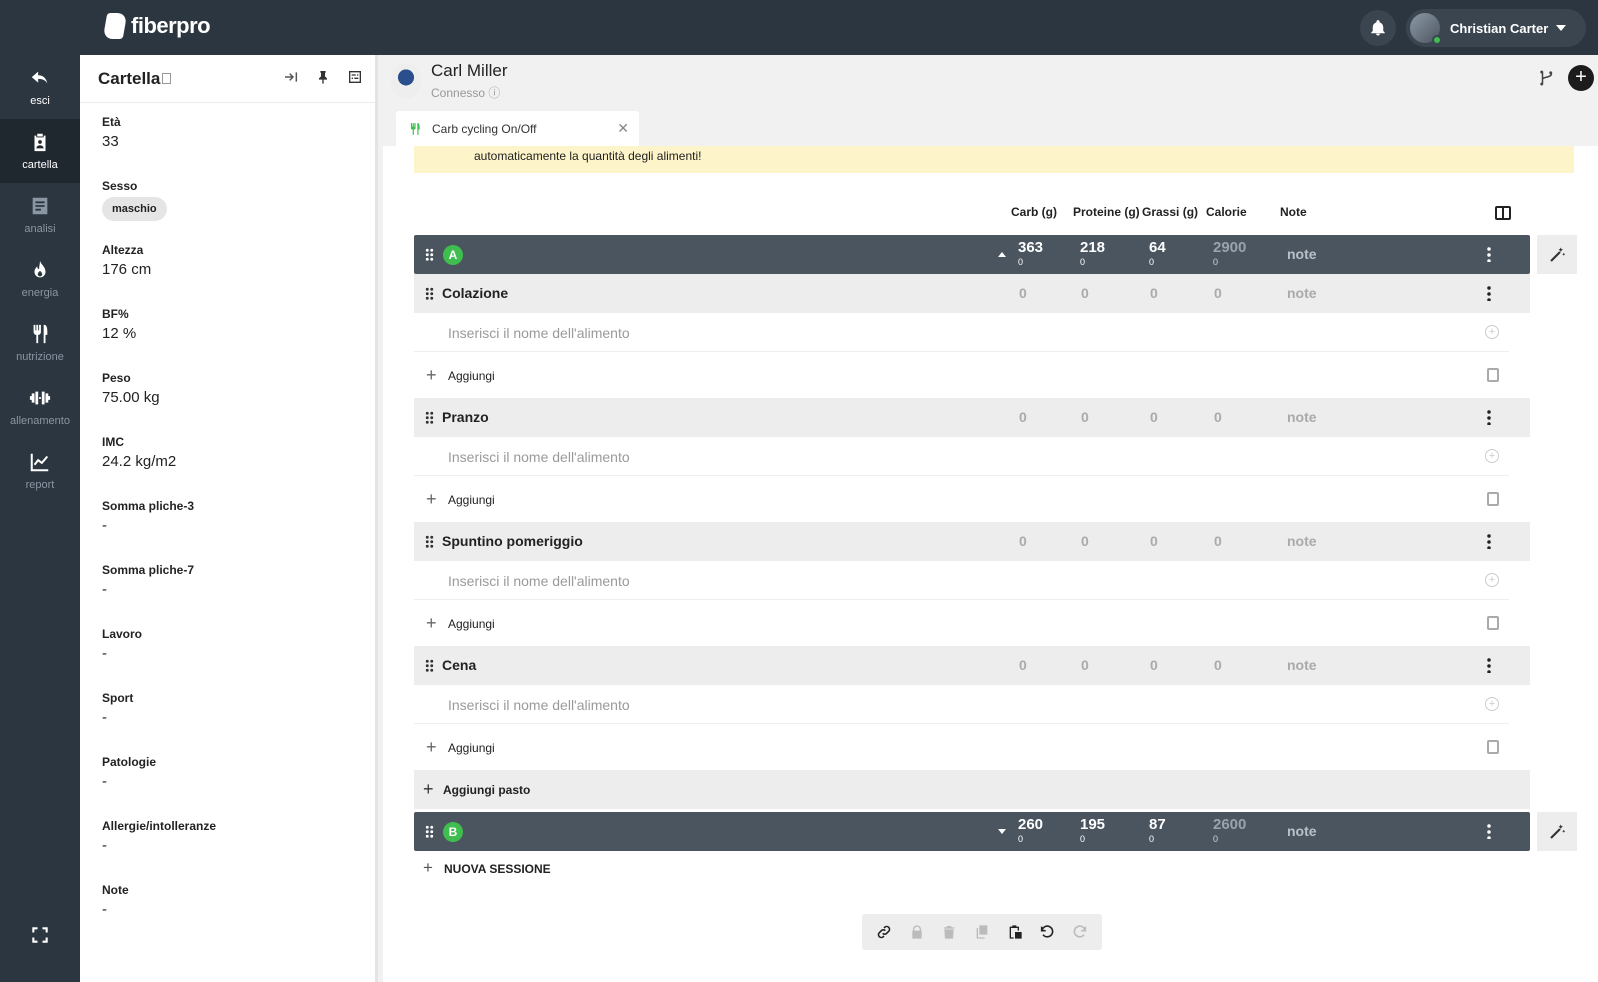  Describe the element at coordinates (40, 215) in the screenshot. I see `nav-item-analisi: analisi` at that location.